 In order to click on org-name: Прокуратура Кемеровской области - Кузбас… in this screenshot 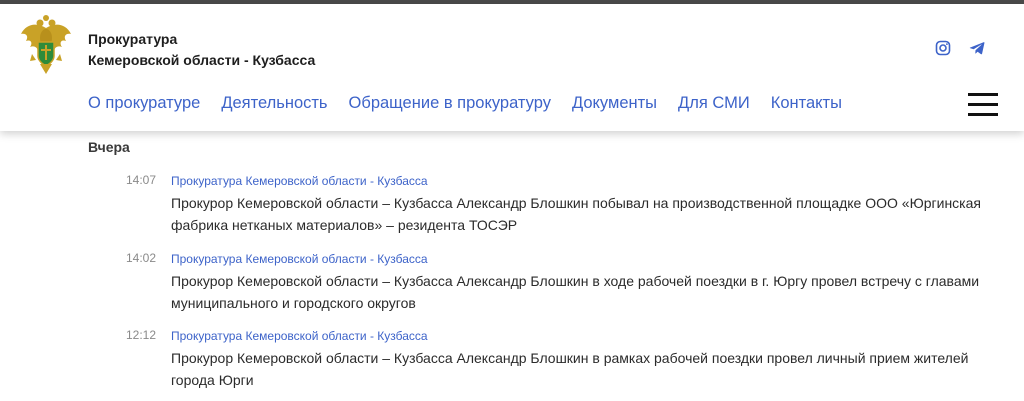, I will do `click(201, 50)`.